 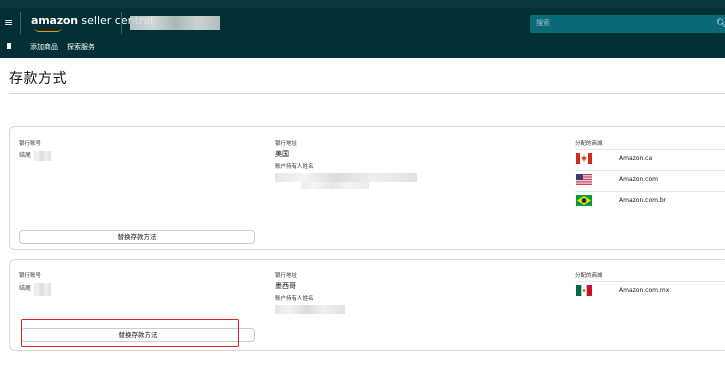 I want to click on bank-address-value: 美国, so click(x=282, y=154).